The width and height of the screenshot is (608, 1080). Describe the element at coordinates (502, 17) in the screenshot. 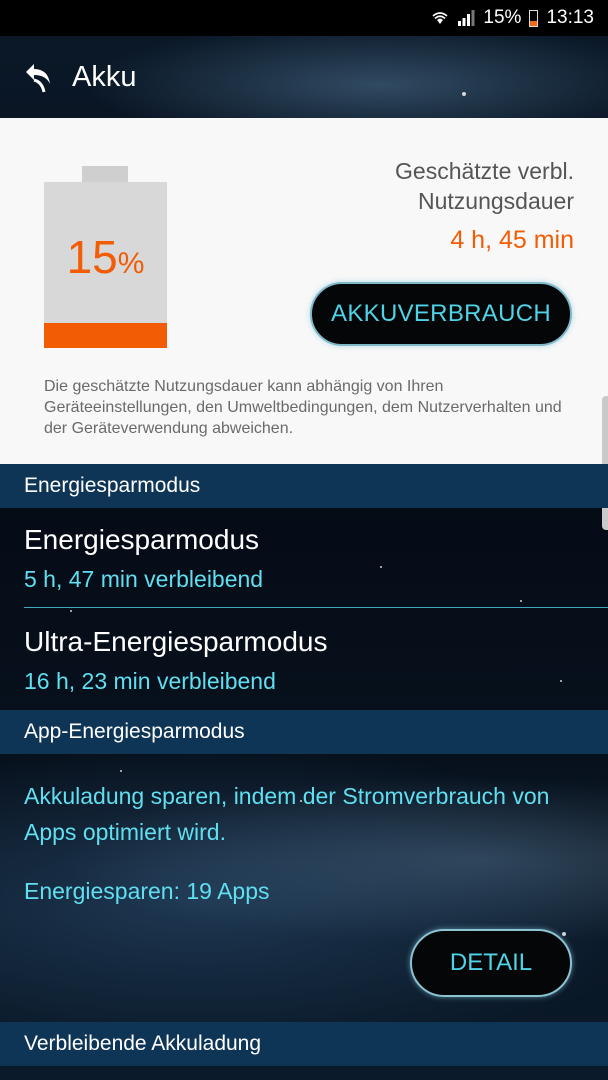

I see `status-battery-percent: 15%` at that location.